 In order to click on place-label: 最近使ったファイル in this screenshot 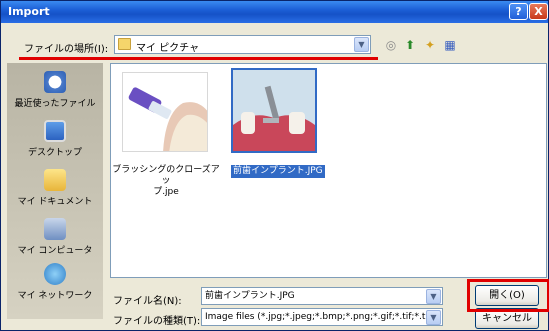, I will do `click(55, 104)`.